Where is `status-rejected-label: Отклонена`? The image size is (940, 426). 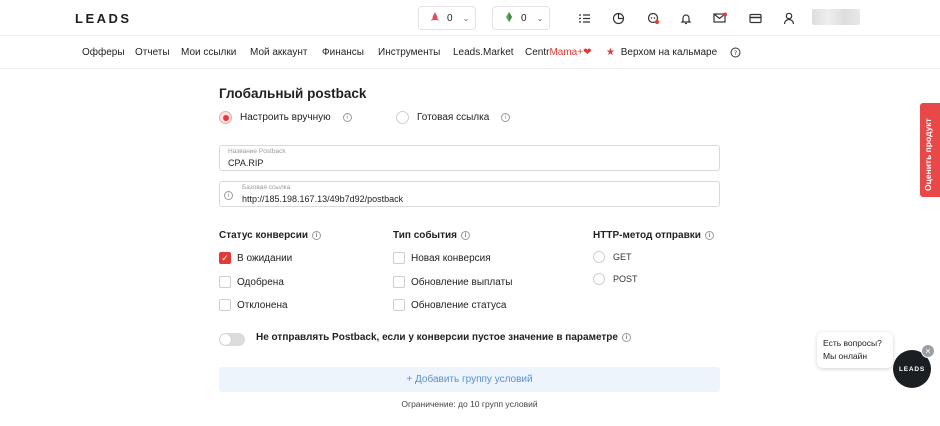
status-rejected-label: Отклонена is located at coordinates (262, 305).